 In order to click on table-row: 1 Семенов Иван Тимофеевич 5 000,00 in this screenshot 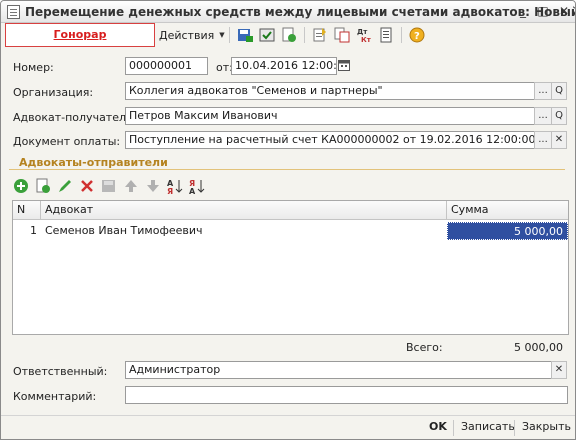, I will do `click(290, 231)`.